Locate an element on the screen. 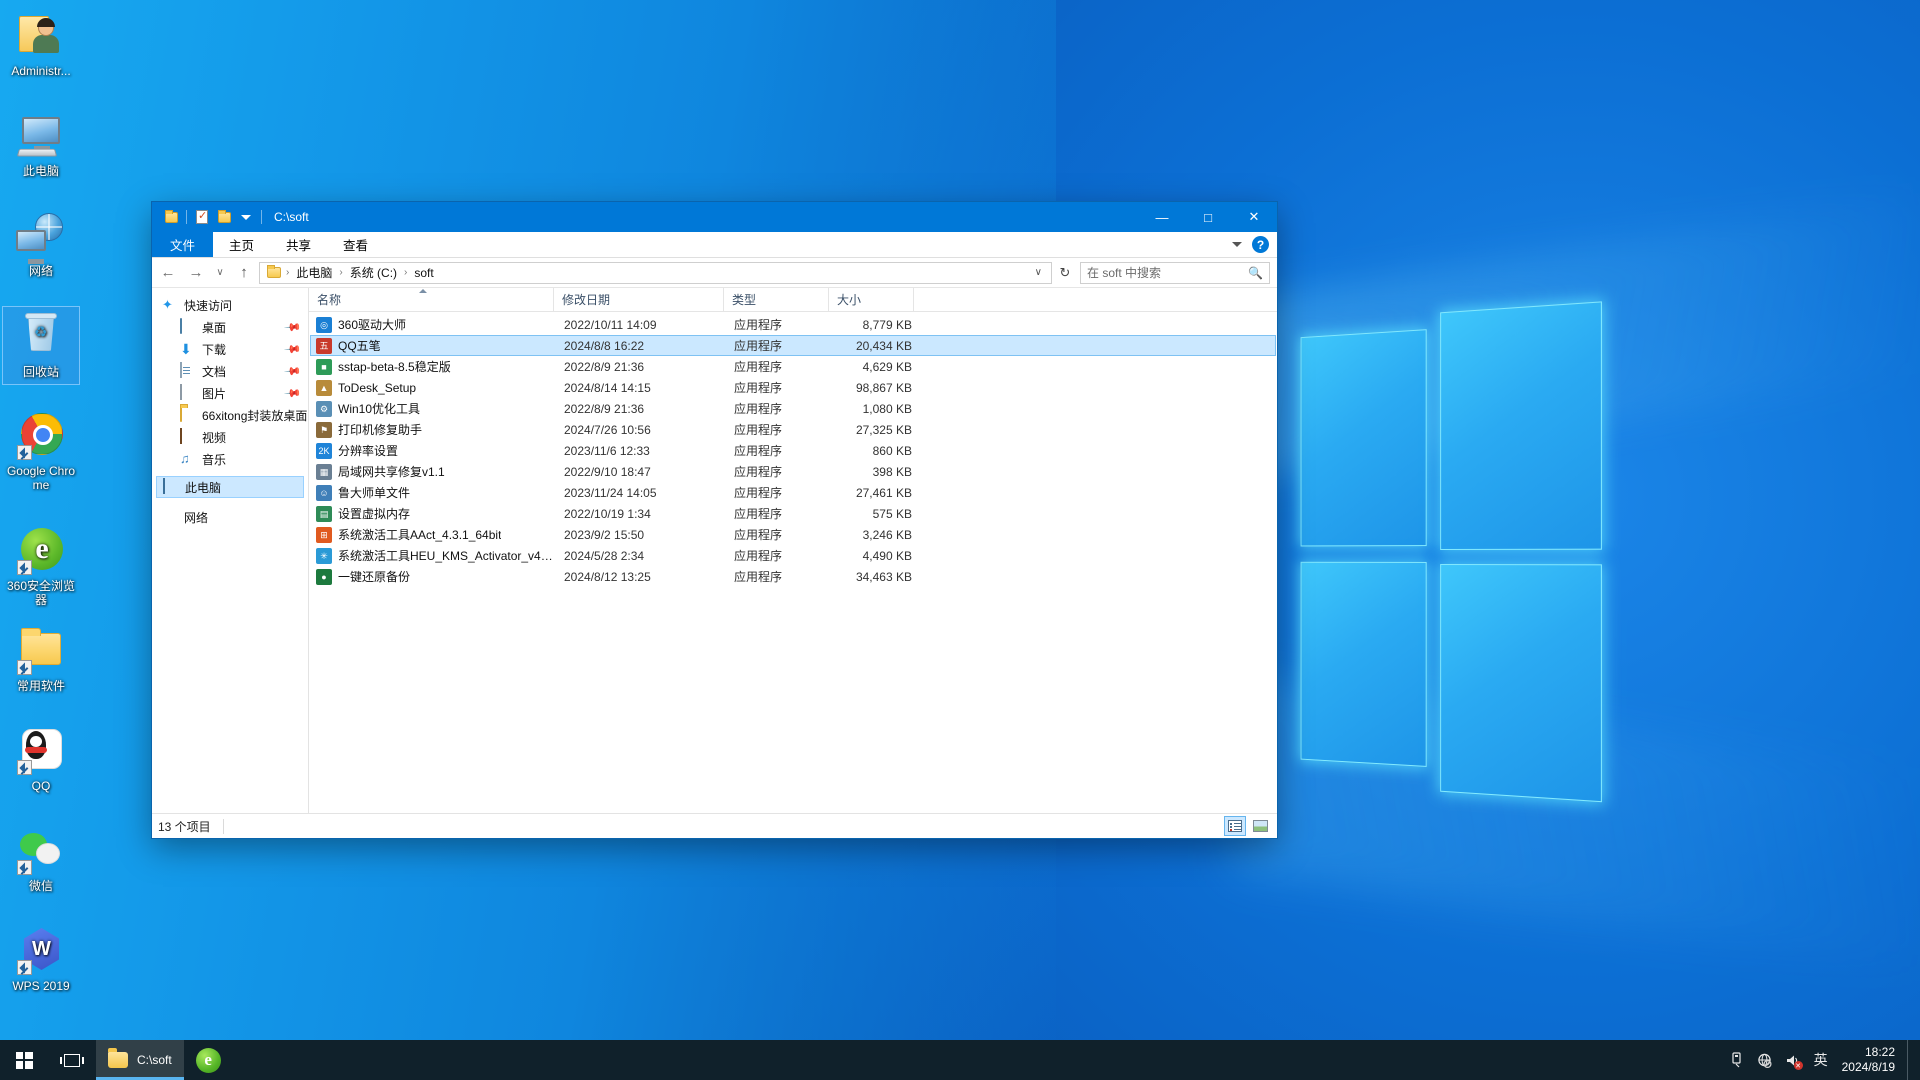 The height and width of the screenshot is (1080, 1920). address-dropdown-icon: ∨ is located at coordinates (1038, 272).